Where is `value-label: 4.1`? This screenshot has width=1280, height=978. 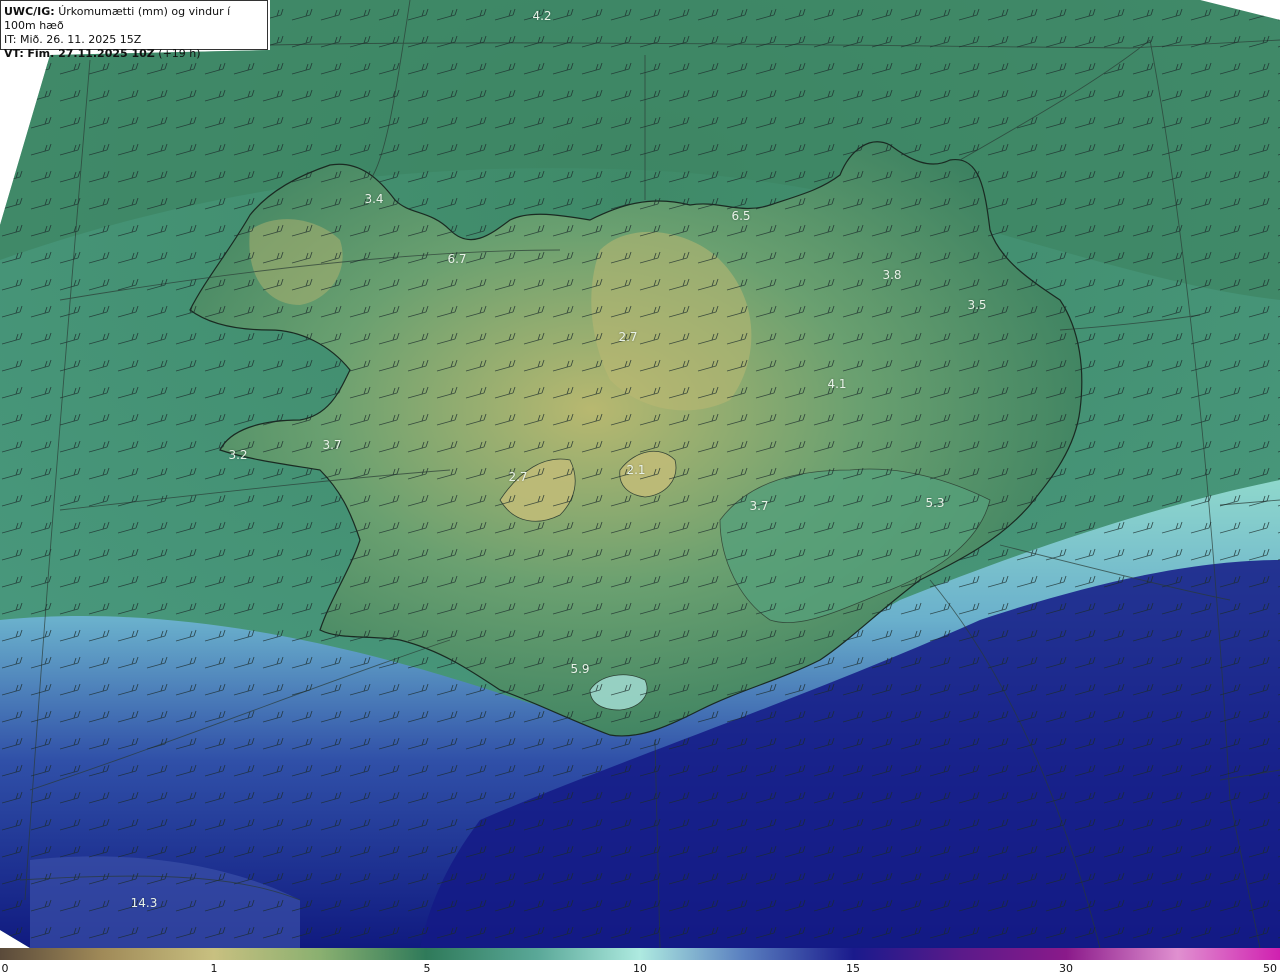 value-label: 4.1 is located at coordinates (837, 384).